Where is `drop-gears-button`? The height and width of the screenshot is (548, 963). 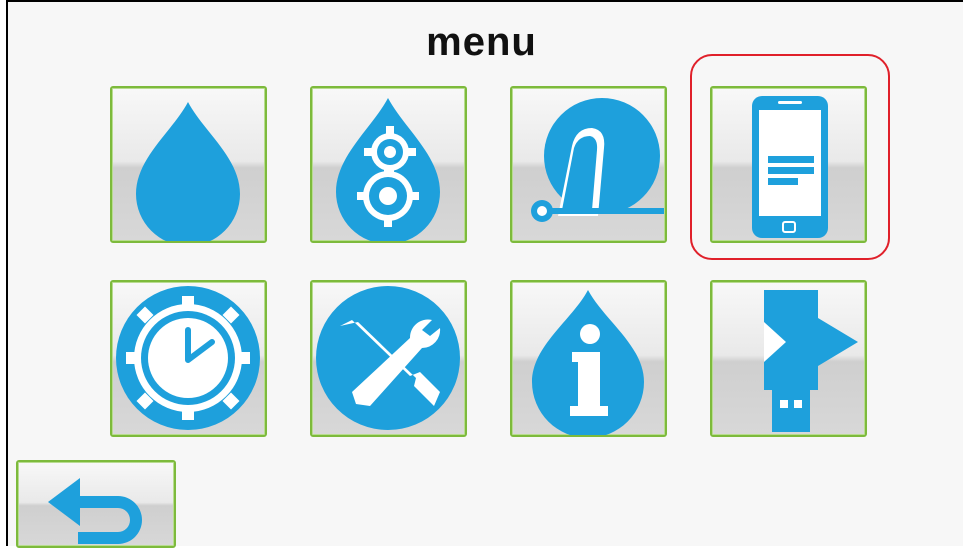 drop-gears-button is located at coordinates (388, 164).